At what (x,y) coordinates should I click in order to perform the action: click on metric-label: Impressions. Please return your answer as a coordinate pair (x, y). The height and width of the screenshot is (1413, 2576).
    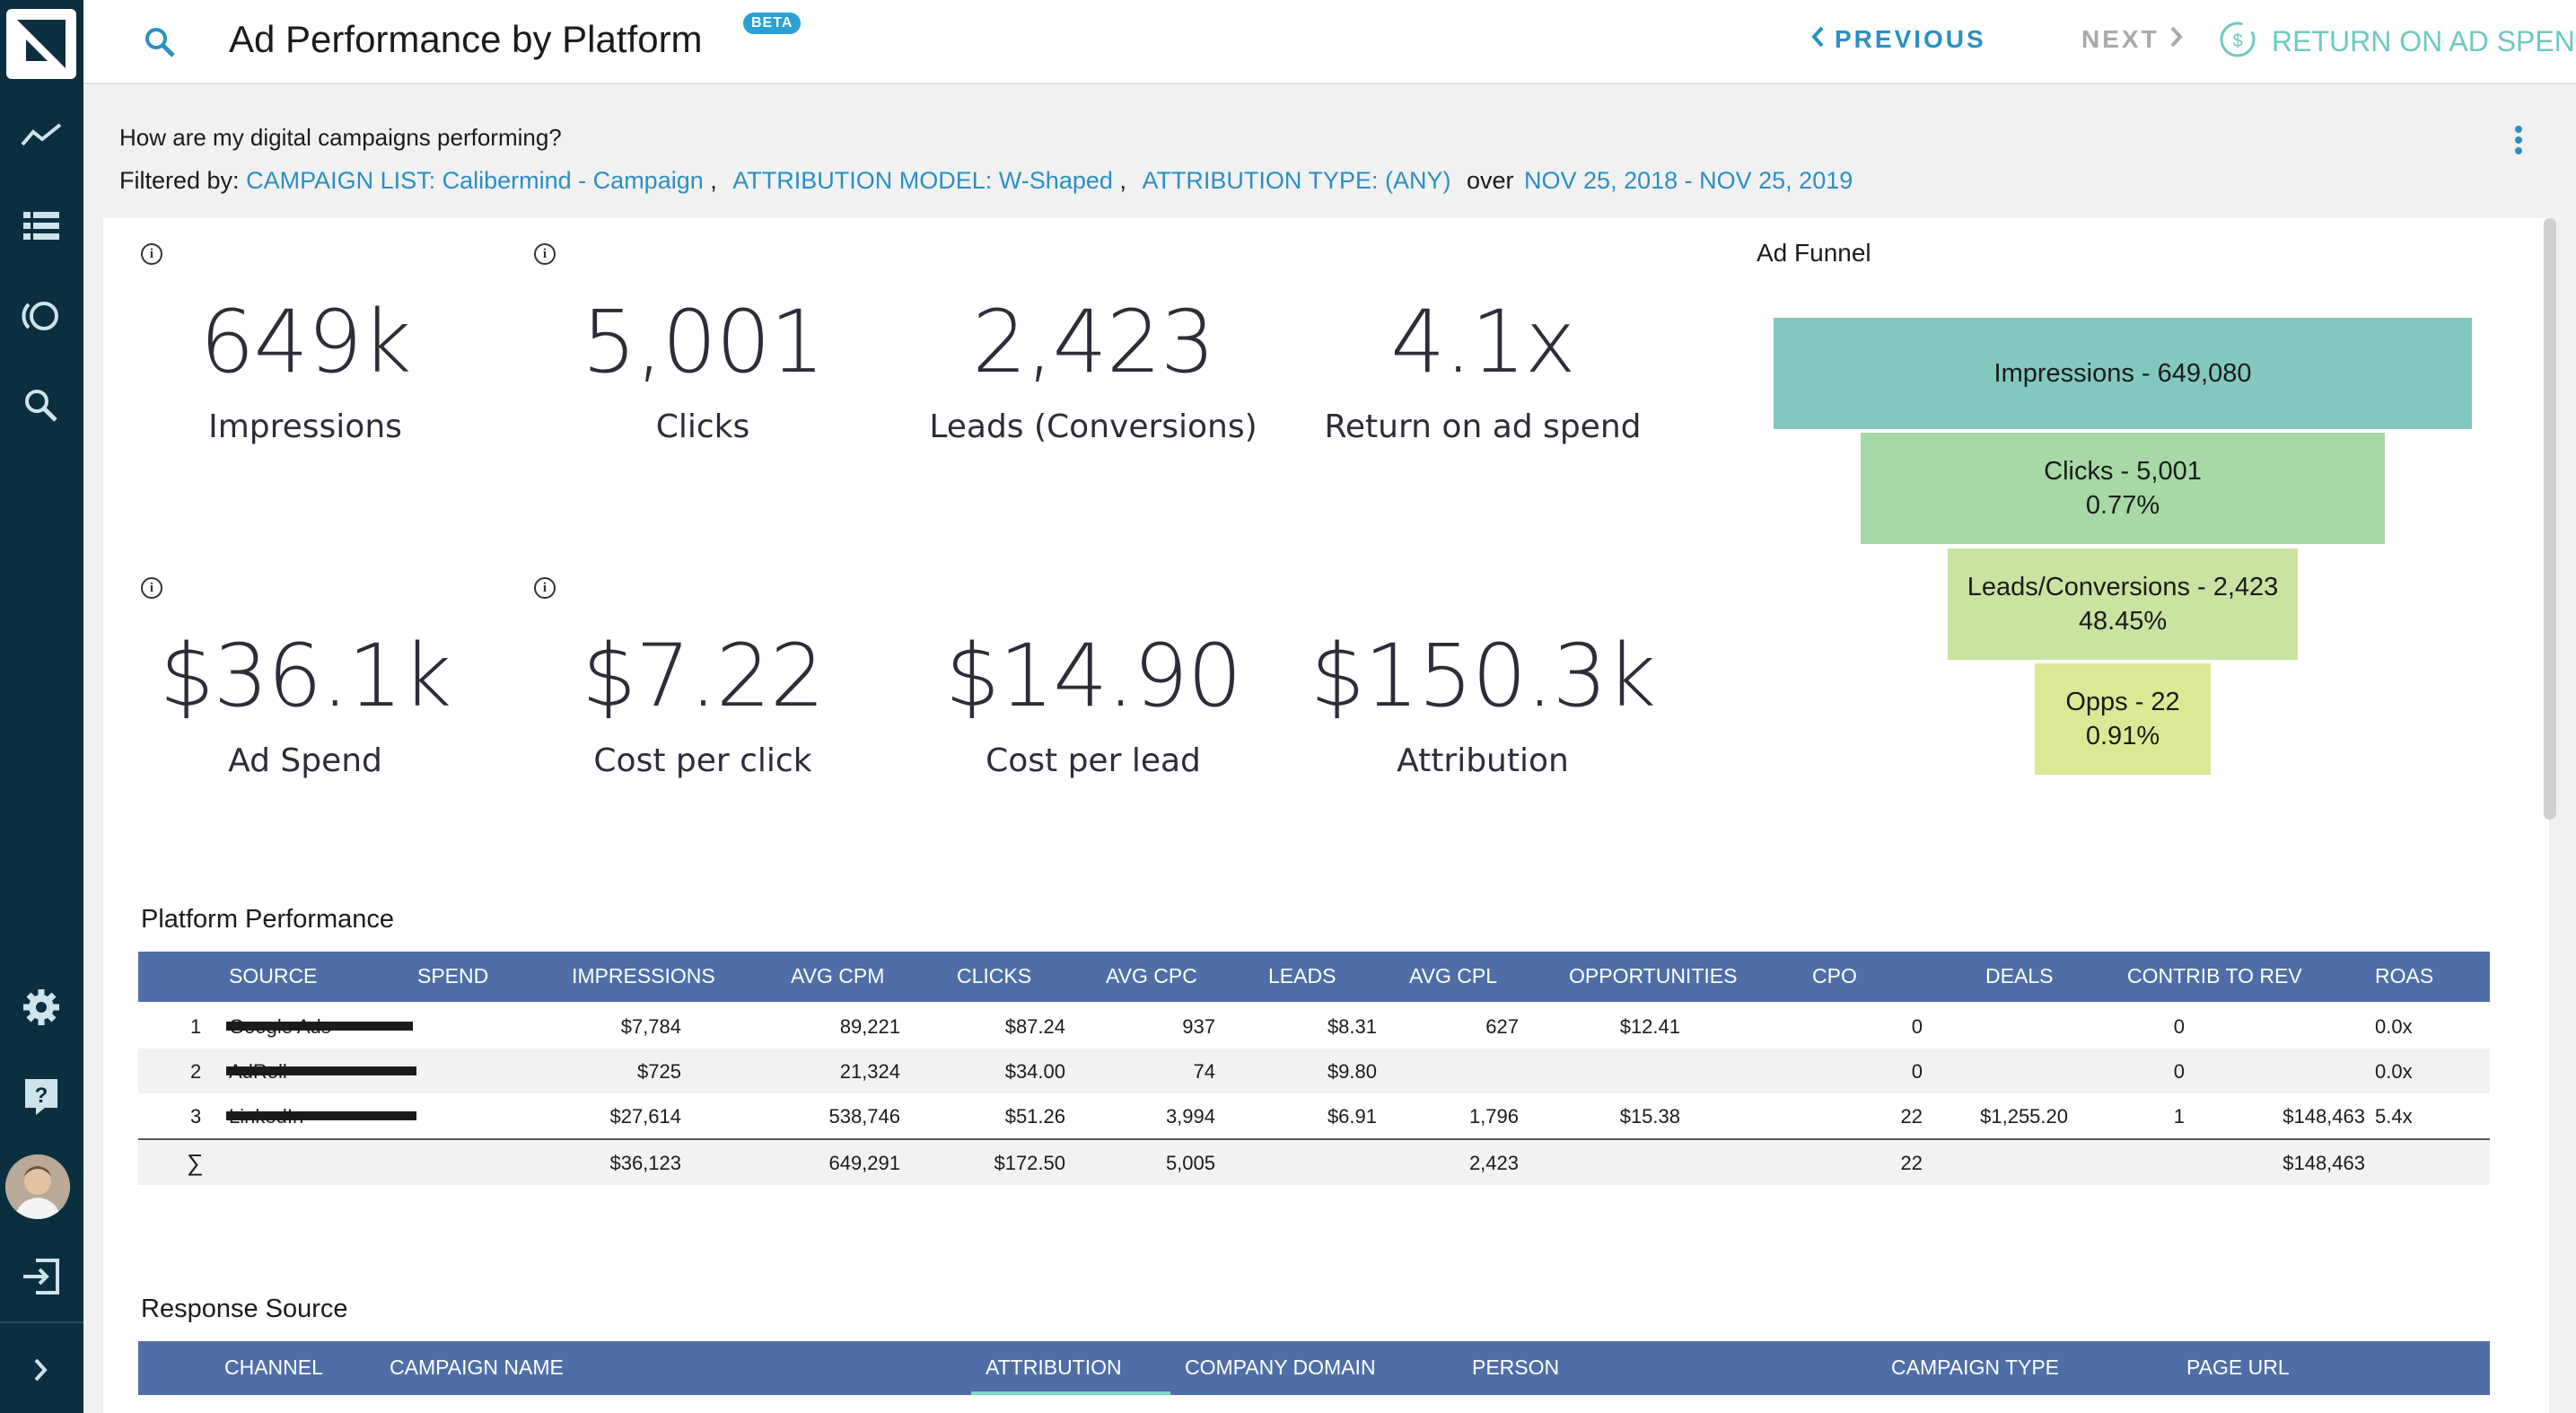
    Looking at the image, I should click on (305, 426).